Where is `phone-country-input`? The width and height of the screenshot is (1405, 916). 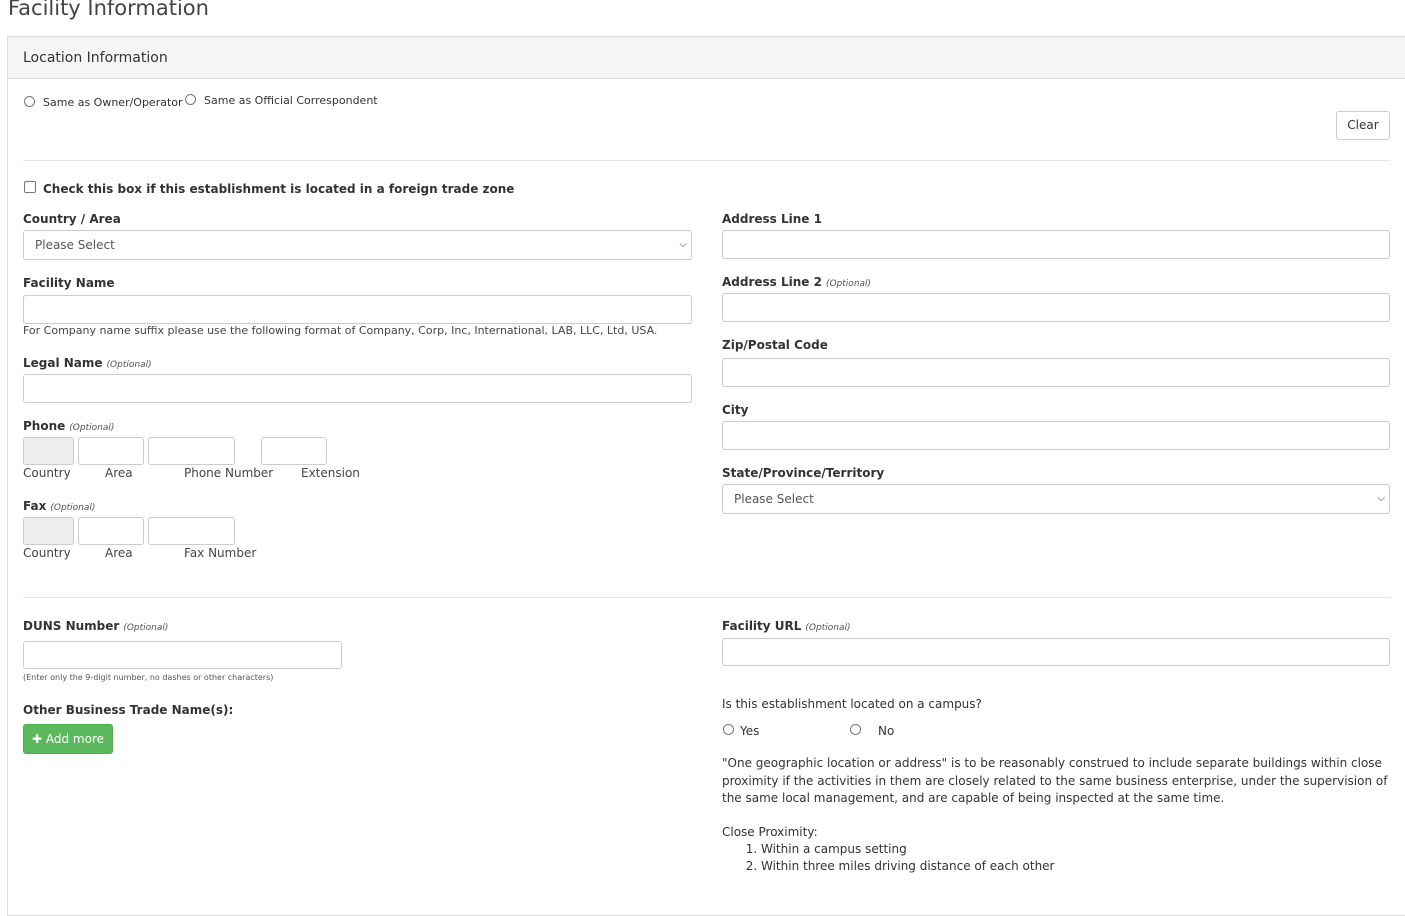
phone-country-input is located at coordinates (48, 451).